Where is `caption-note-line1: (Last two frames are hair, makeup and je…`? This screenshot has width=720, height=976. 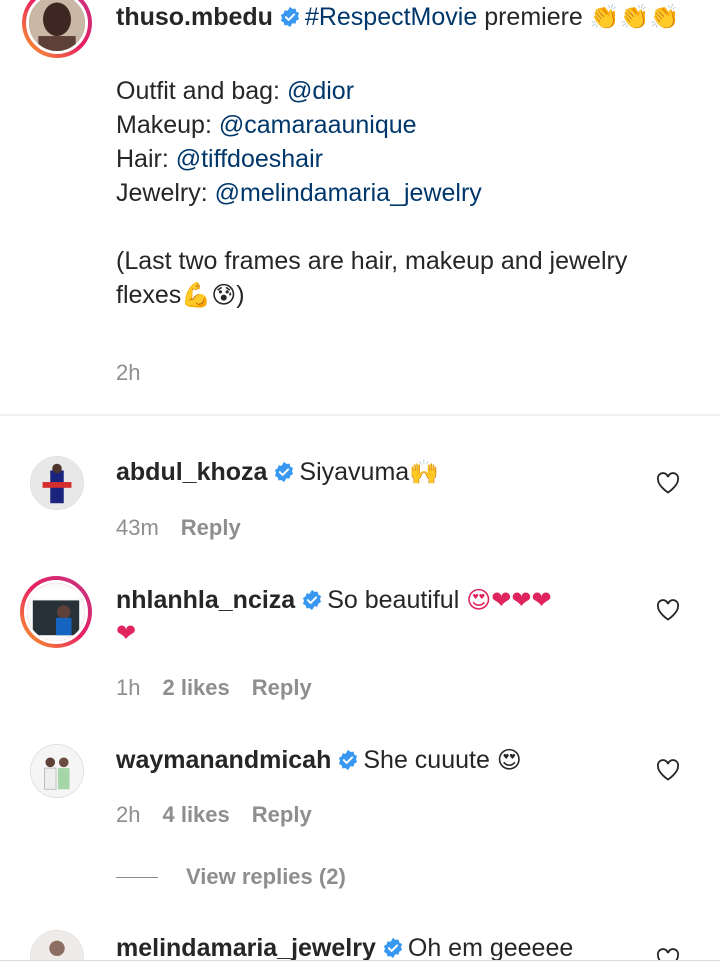 caption-note-line1: (Last two frames are hair, makeup and je… is located at coordinates (372, 261).